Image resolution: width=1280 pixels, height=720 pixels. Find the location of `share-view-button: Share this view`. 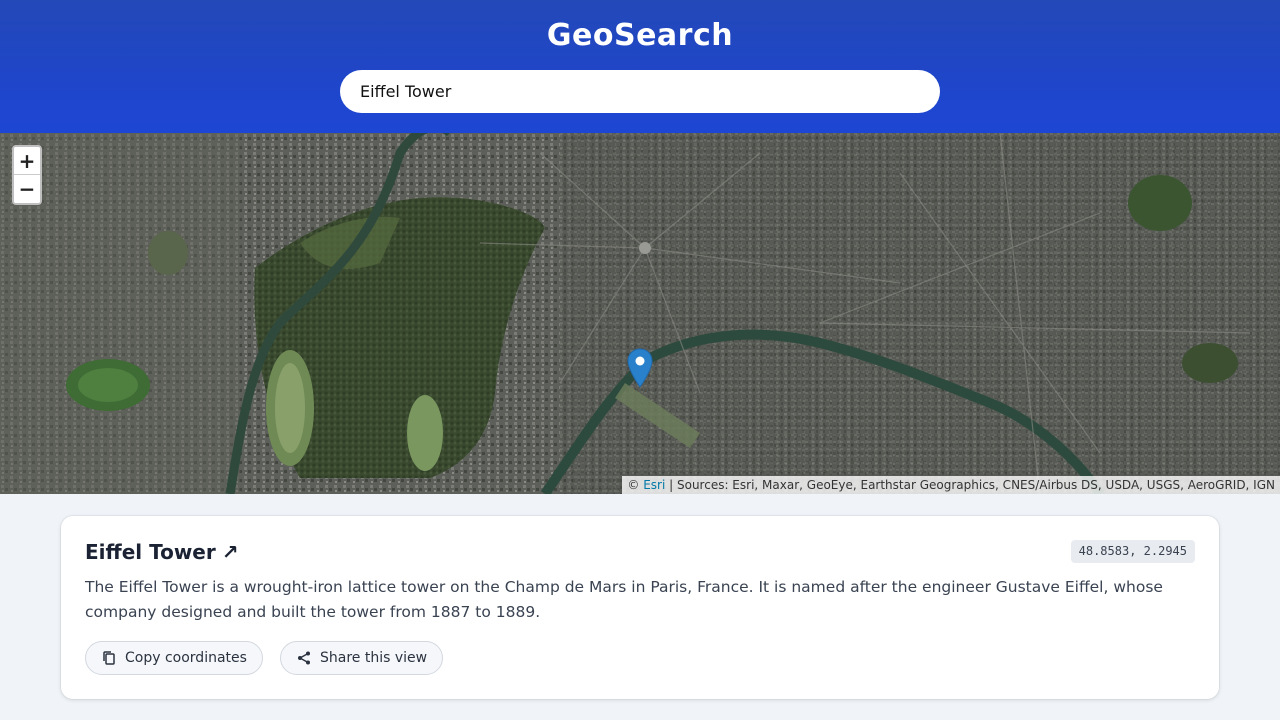

share-view-button: Share this view is located at coordinates (362, 658).